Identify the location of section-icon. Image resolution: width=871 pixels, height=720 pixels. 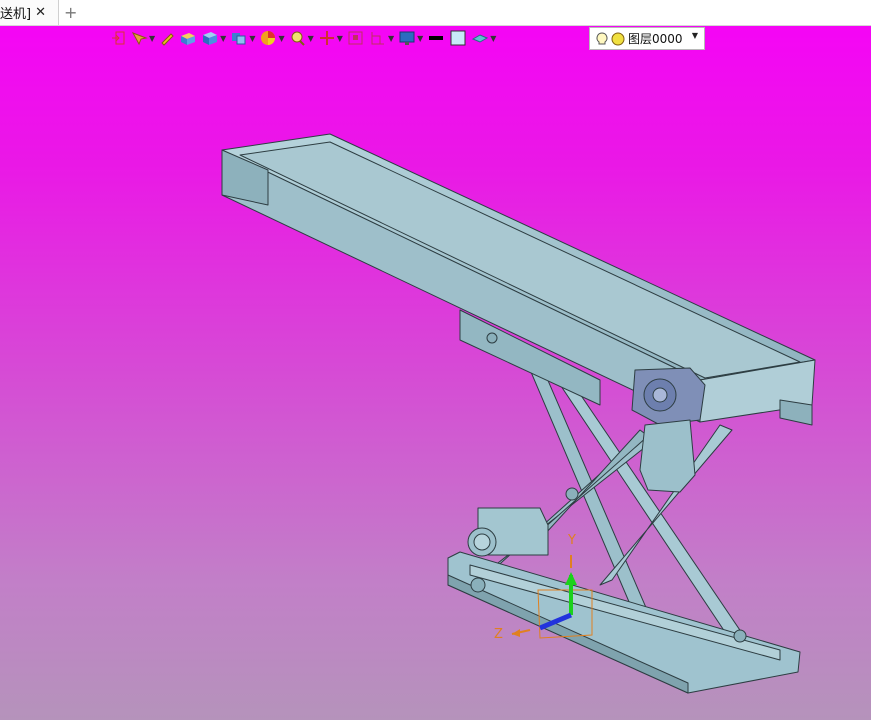
(377, 38).